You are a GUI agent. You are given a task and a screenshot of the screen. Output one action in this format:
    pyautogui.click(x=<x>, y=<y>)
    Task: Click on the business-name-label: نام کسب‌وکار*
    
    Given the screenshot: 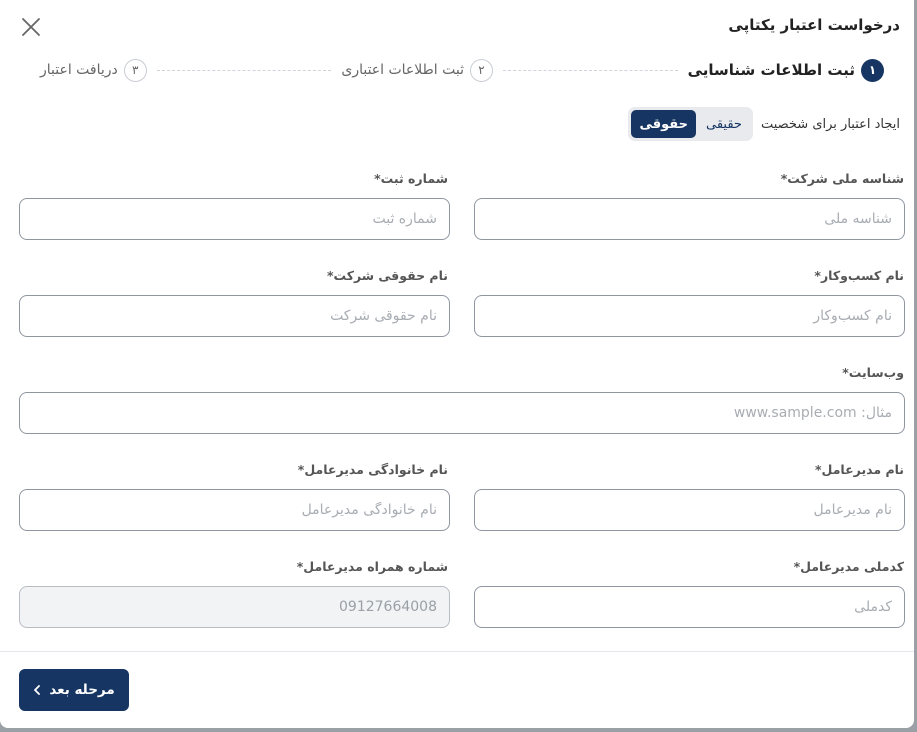 What is the action you would take?
    pyautogui.click(x=859, y=275)
    